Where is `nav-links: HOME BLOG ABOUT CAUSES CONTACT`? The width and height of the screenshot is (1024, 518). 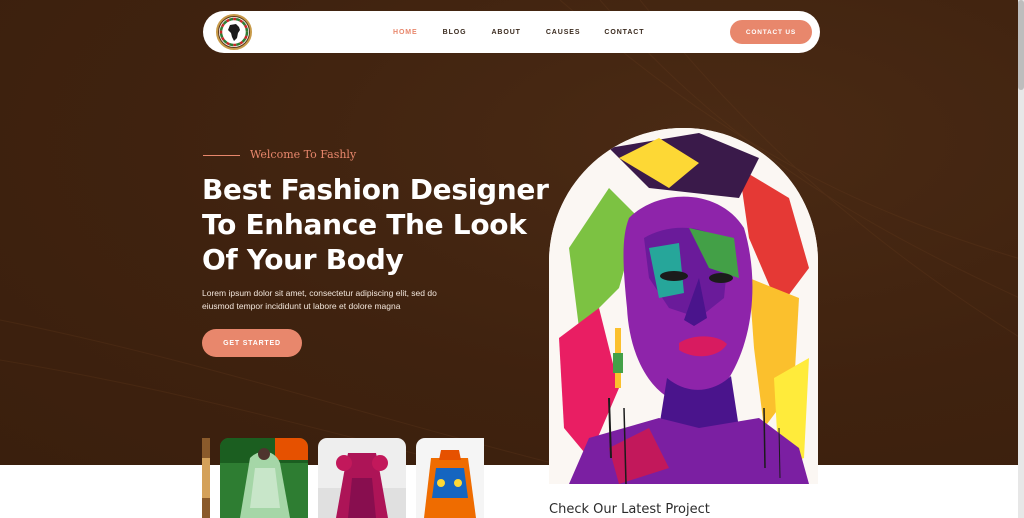 nav-links: HOME BLOG ABOUT CAUSES CONTACT is located at coordinates (518, 32).